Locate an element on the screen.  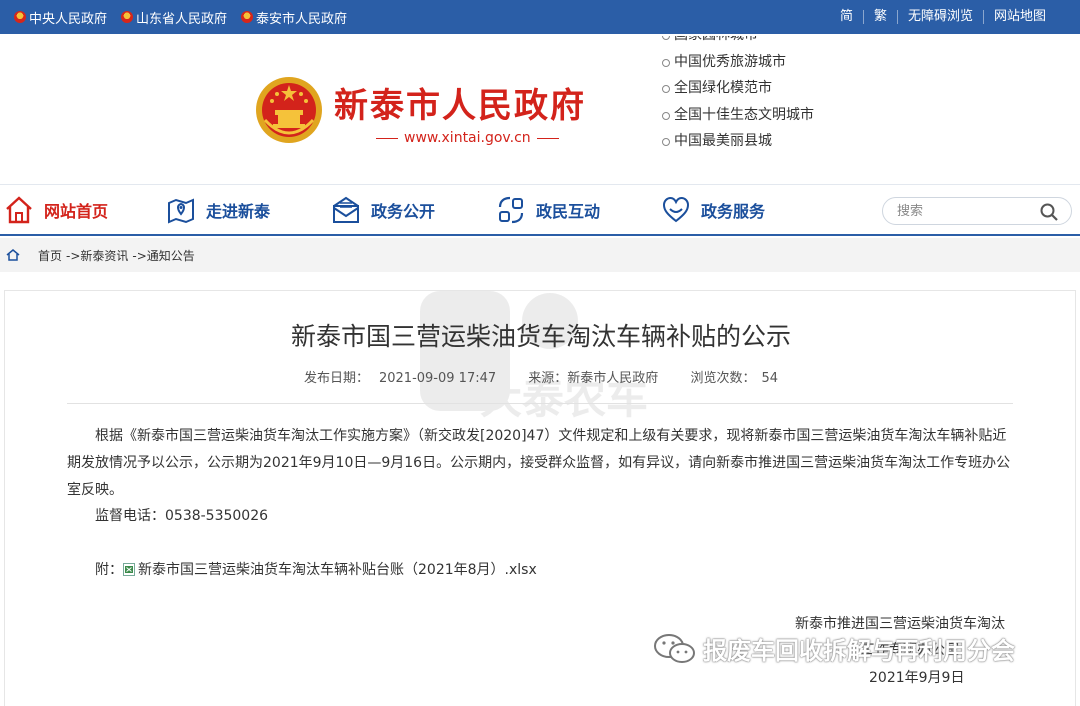
breadcrumb-notices: ->通知公告 is located at coordinates (163, 255).